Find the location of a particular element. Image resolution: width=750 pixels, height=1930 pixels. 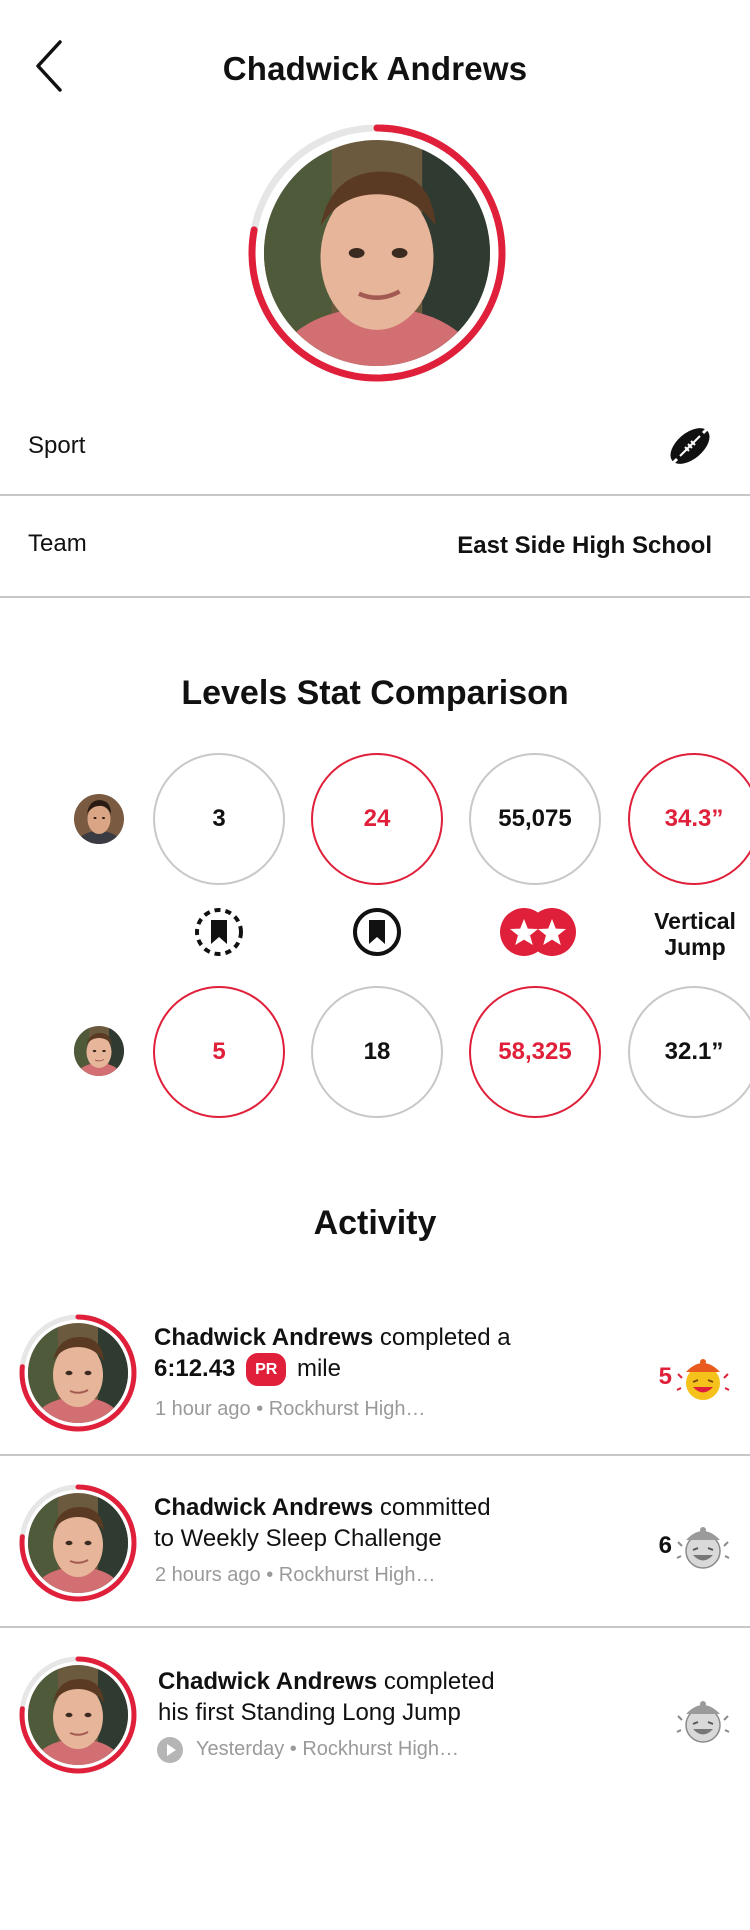

levels-stat-comparison-title: Levels Stat Comparison is located at coordinates (375, 693).